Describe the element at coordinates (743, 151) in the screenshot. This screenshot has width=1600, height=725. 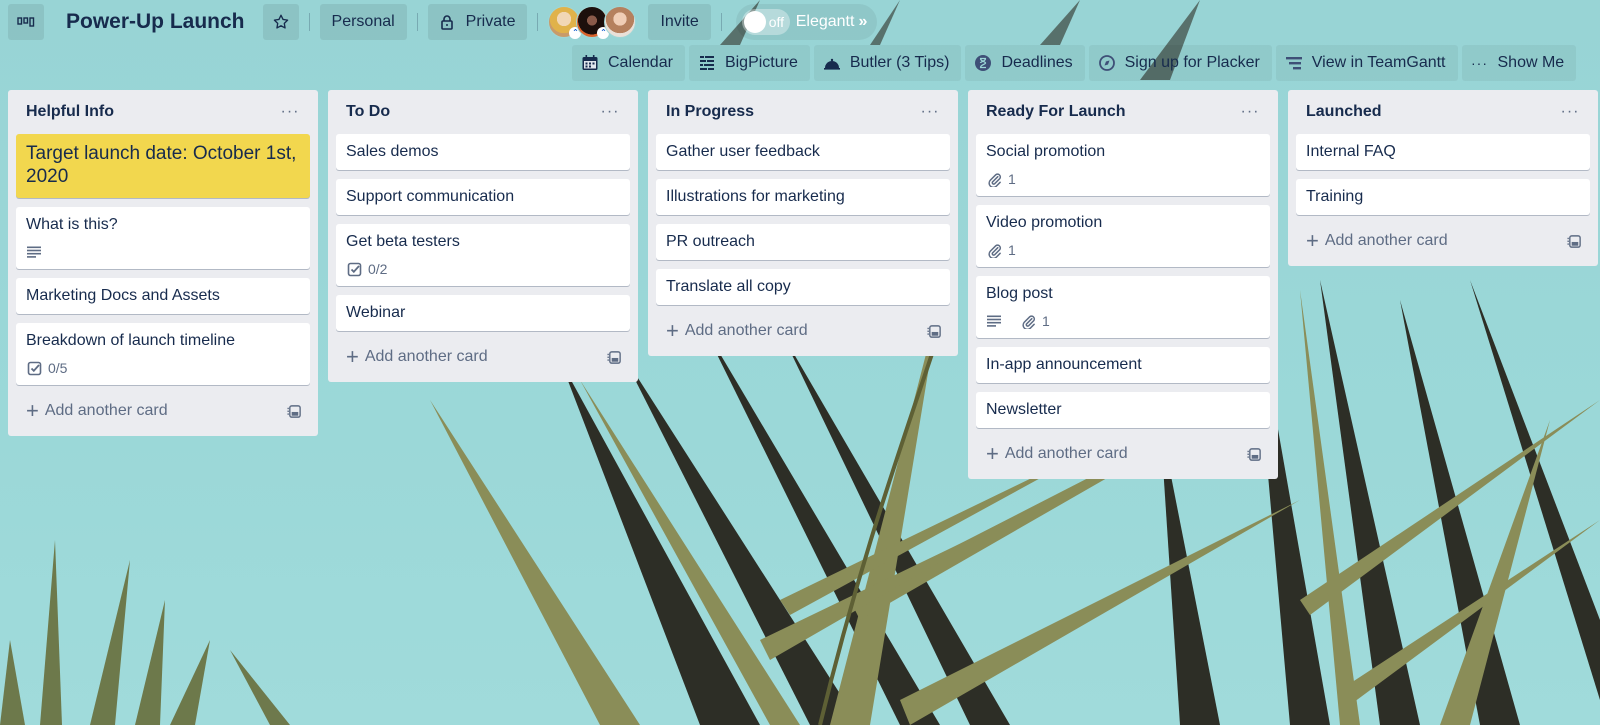
I see `card-title: Gather user feedback` at that location.